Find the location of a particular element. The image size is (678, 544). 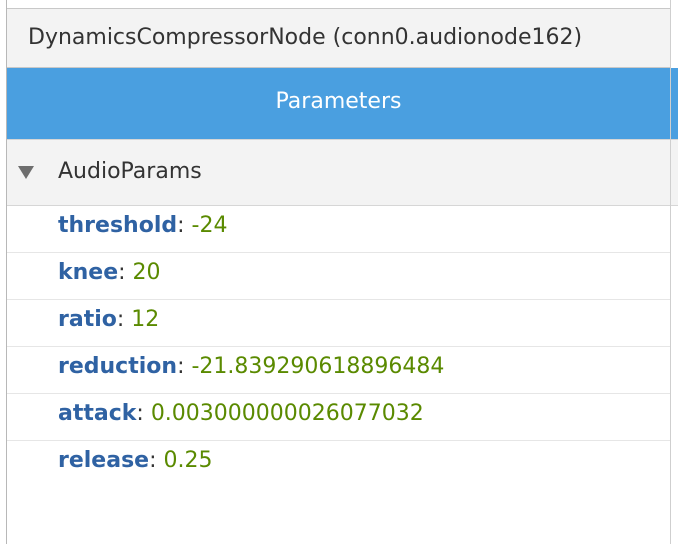

param-key: threshold is located at coordinates (118, 225).